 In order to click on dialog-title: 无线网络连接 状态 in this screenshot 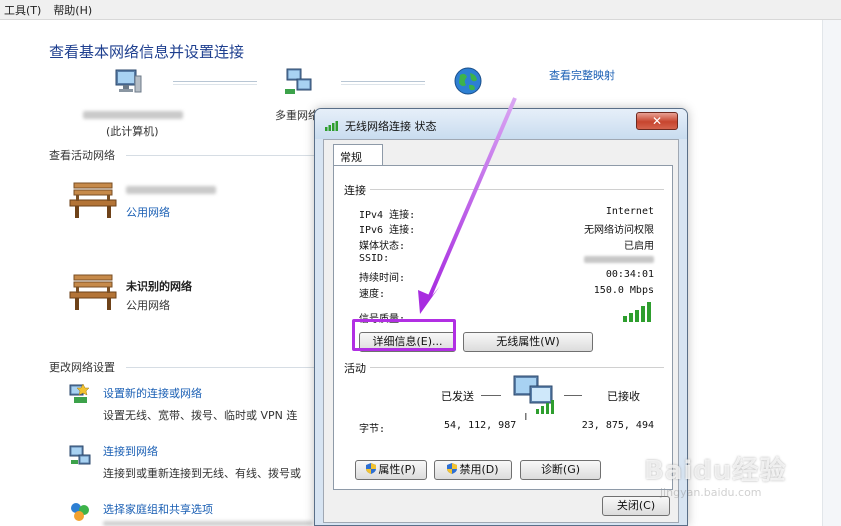, I will do `click(391, 126)`.